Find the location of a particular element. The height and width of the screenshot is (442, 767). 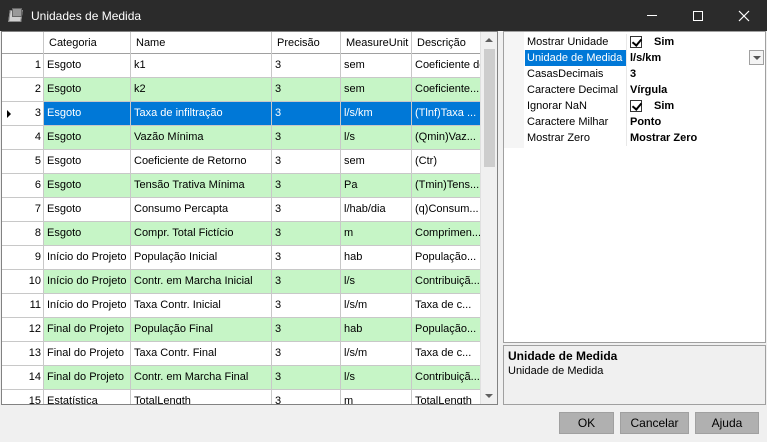

cell-descricao: (Ctr) is located at coordinates (447, 161).